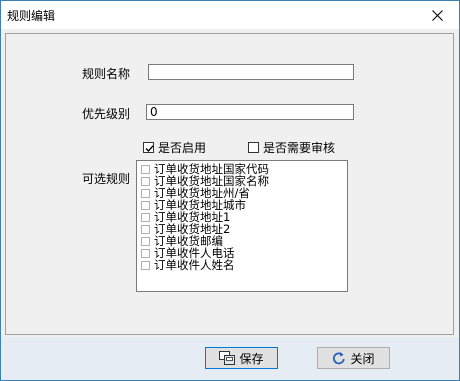 Image resolution: width=460 pixels, height=381 pixels. I want to click on check-icon, so click(149, 149).